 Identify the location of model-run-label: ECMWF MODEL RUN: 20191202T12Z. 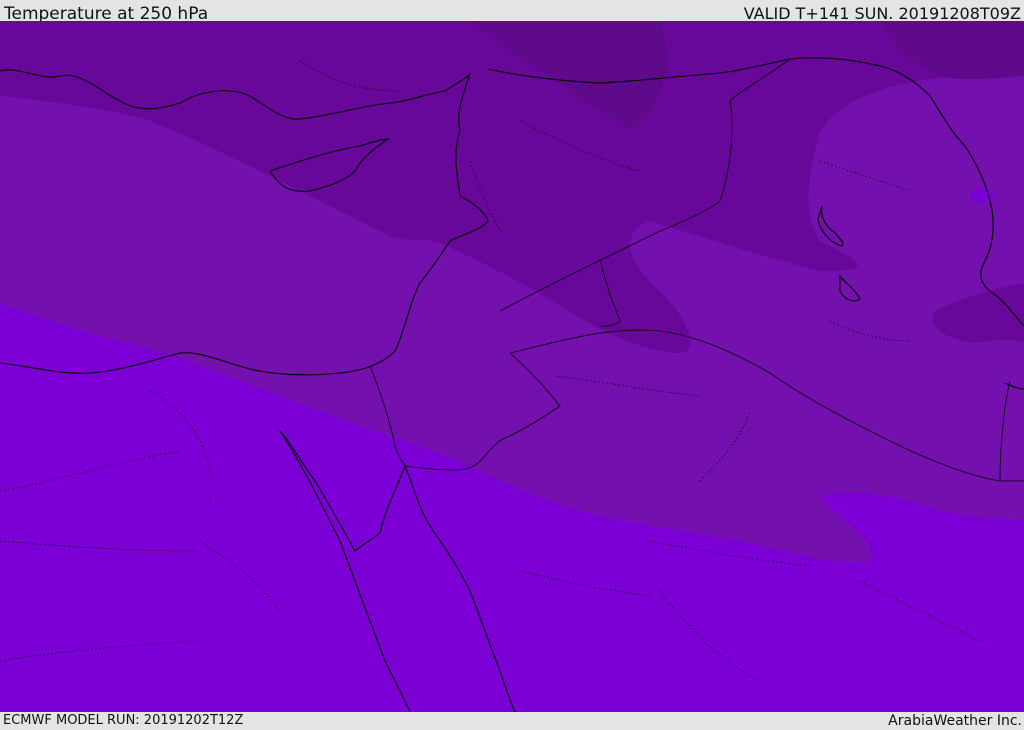
(123, 720).